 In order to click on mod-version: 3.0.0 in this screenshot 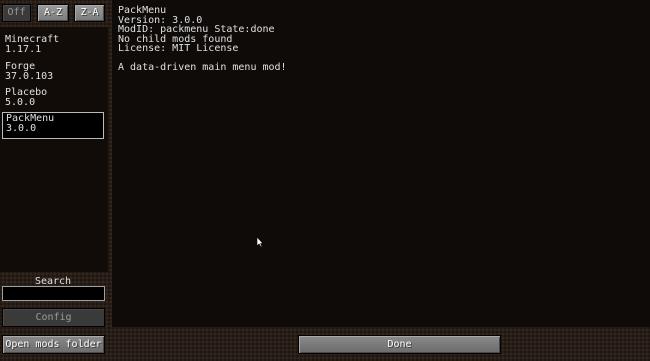, I will do `click(21, 128)`.